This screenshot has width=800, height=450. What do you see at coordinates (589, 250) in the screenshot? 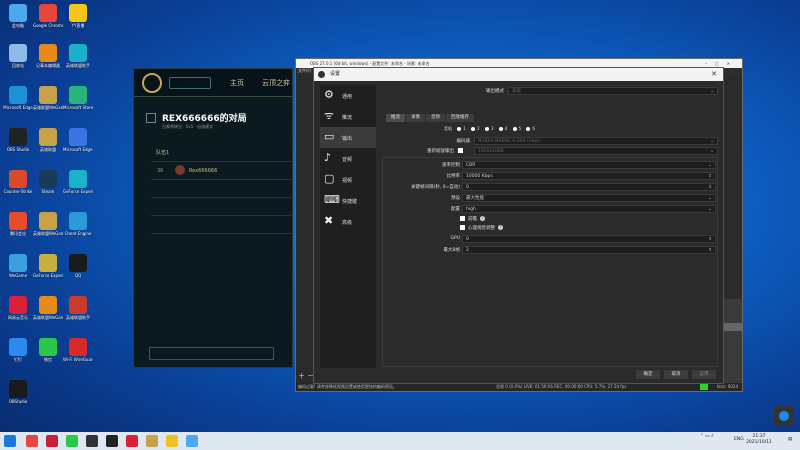
I see `max-bframes-spinbox: 2 ⇕` at bounding box center [589, 250].